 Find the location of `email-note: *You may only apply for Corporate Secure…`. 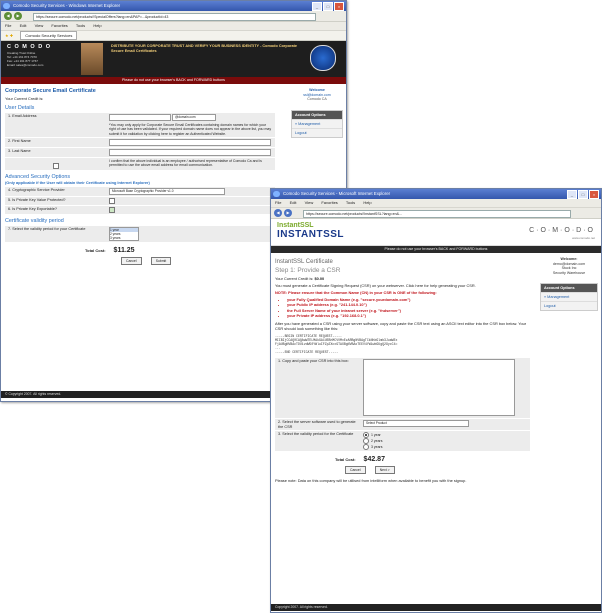

email-note: *You may only apply for Corporate Secure… is located at coordinates (190, 129).